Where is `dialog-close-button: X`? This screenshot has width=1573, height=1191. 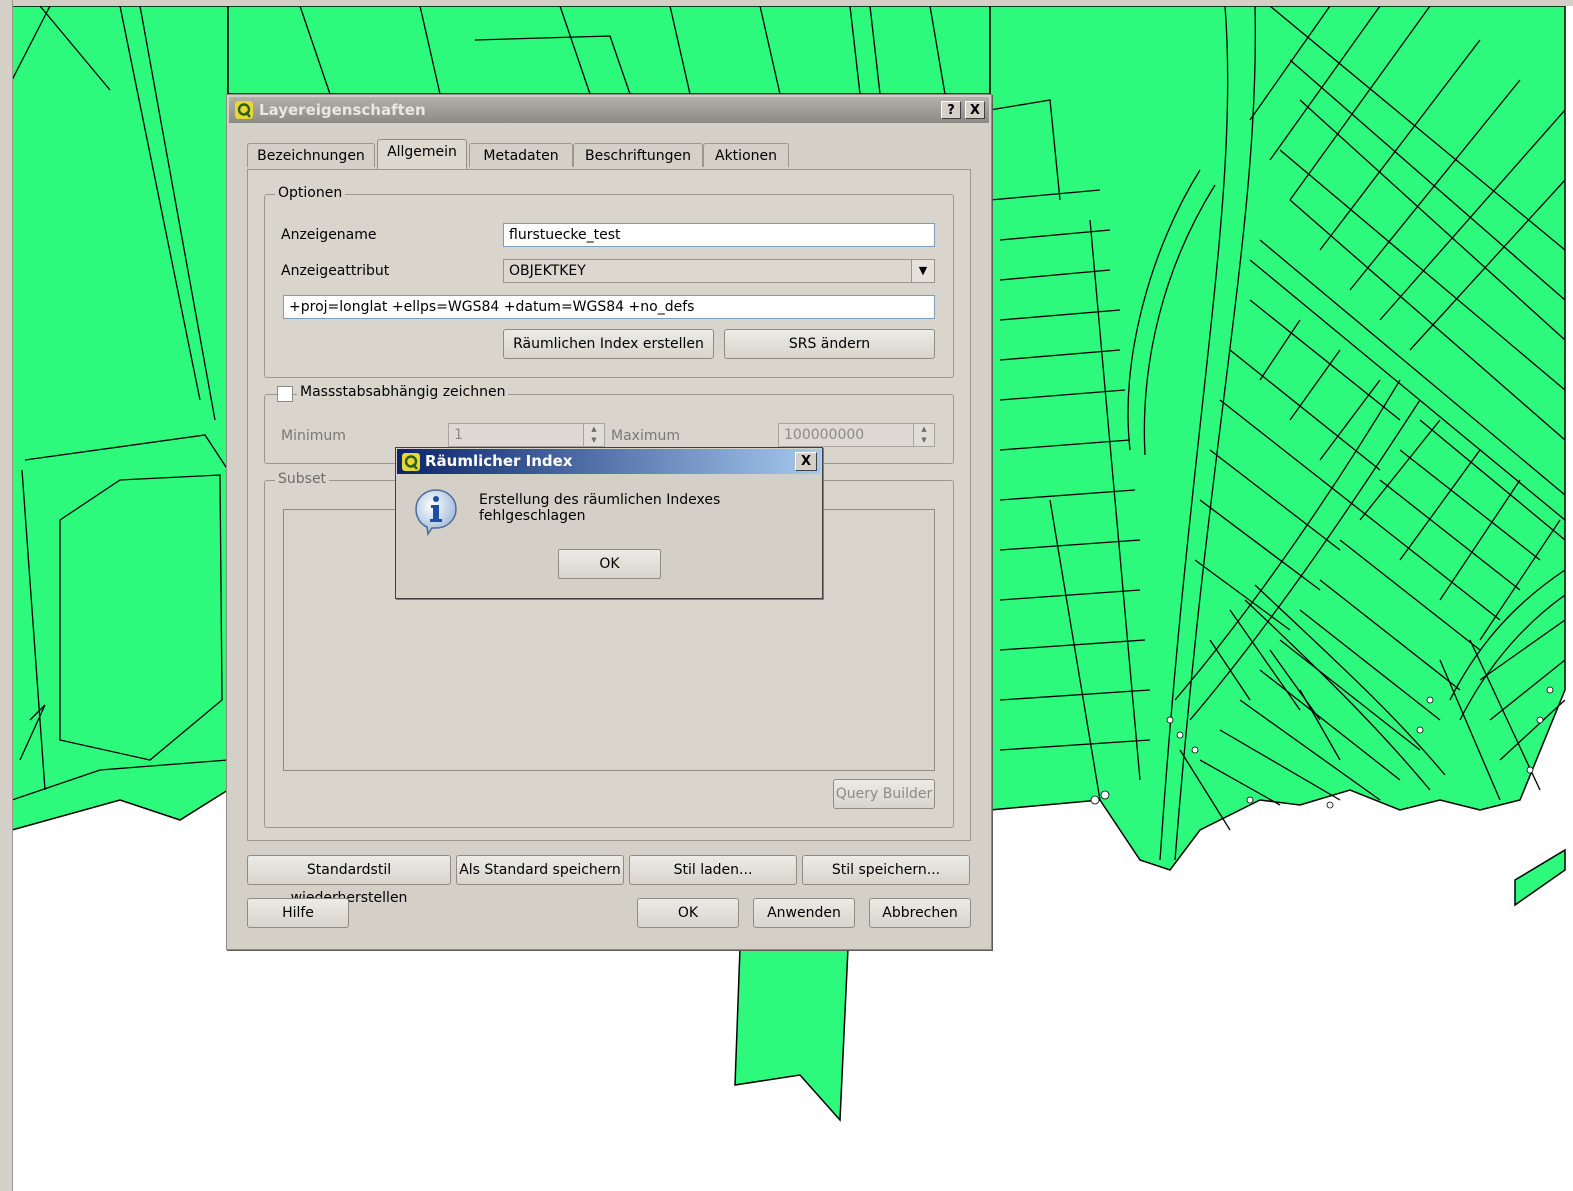 dialog-close-button: X is located at coordinates (975, 110).